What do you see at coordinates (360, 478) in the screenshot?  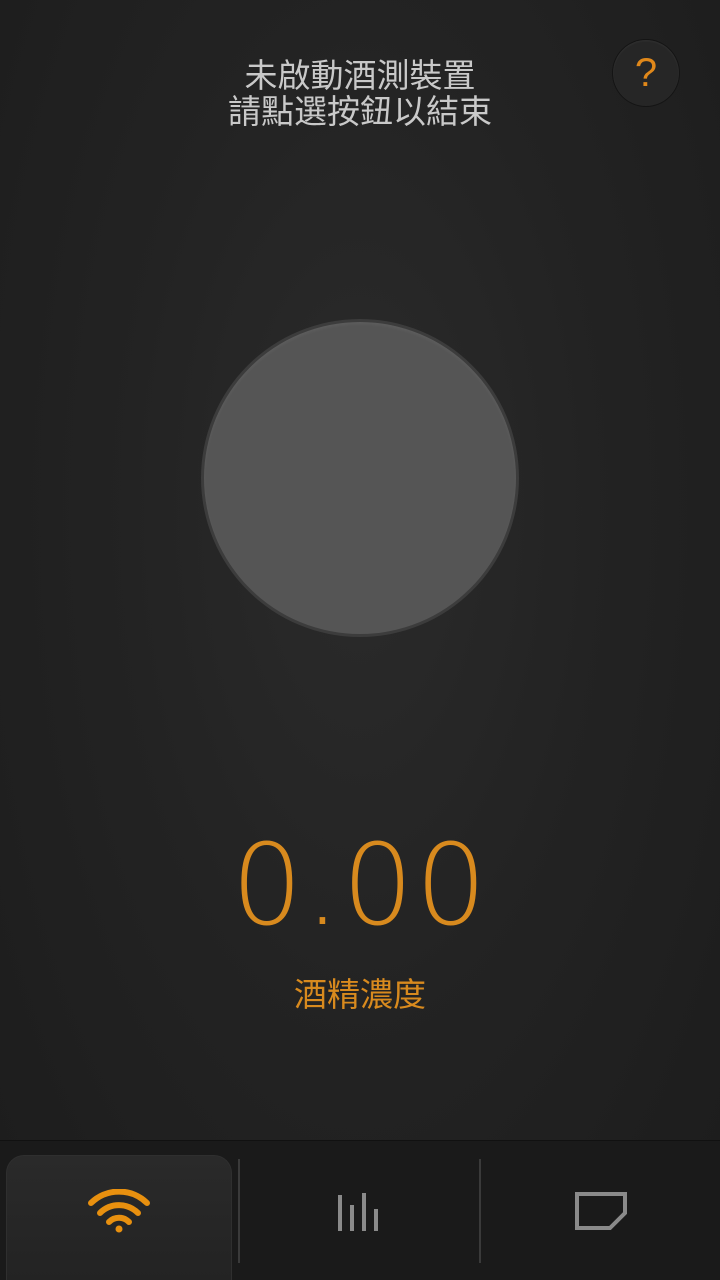 I see `start-test-button` at bounding box center [360, 478].